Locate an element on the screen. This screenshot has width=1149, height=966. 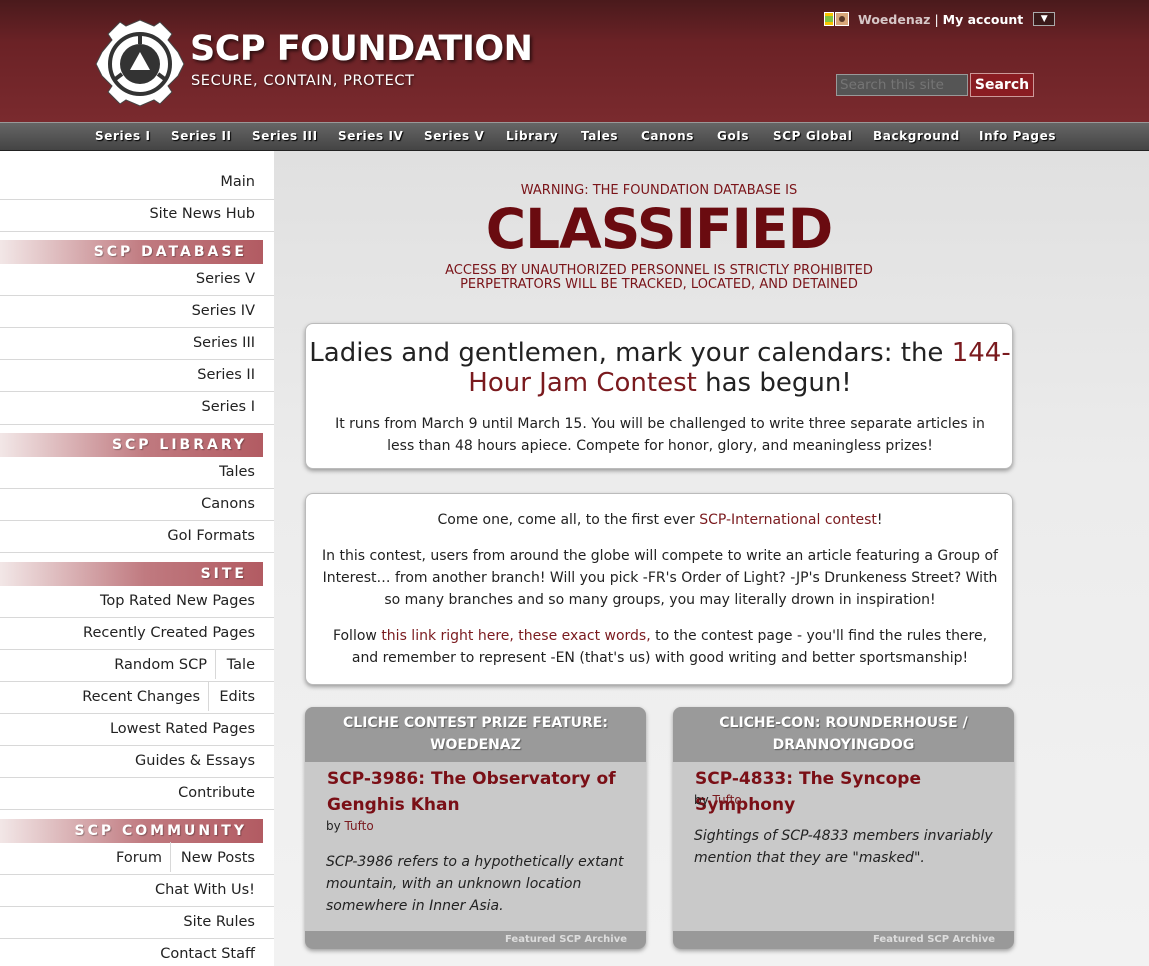
sidebar-item-site-rules: Site Rules is located at coordinates (219, 922).